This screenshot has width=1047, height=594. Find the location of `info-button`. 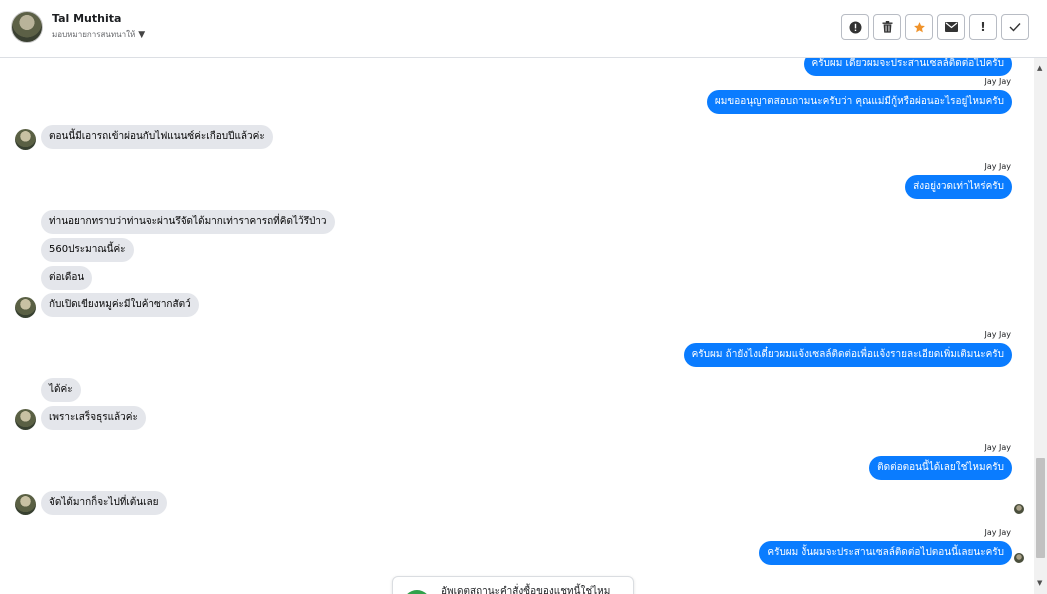

info-button is located at coordinates (855, 27).